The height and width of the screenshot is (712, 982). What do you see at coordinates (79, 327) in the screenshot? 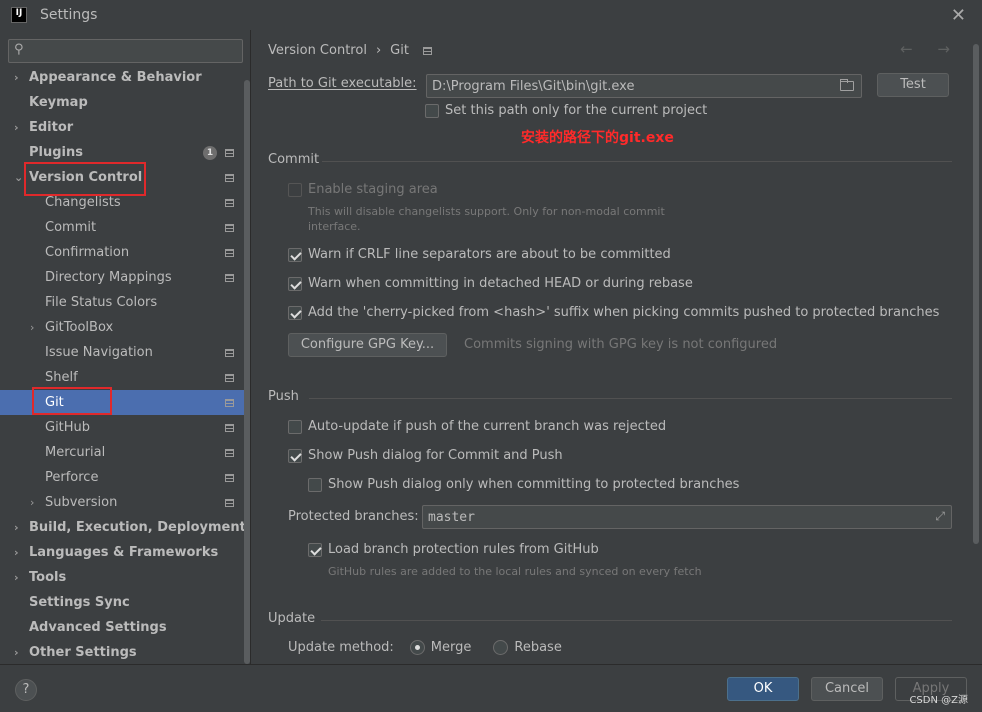
I see `sidebar-item-label: GitToolBox` at bounding box center [79, 327].